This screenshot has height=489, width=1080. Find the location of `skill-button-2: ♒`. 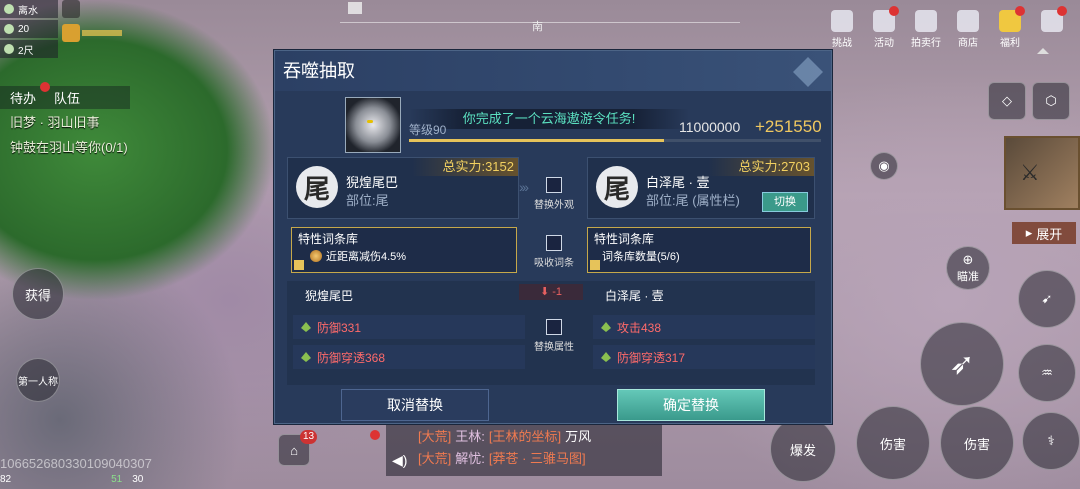

skill-button-2: ♒ is located at coordinates (1047, 373).